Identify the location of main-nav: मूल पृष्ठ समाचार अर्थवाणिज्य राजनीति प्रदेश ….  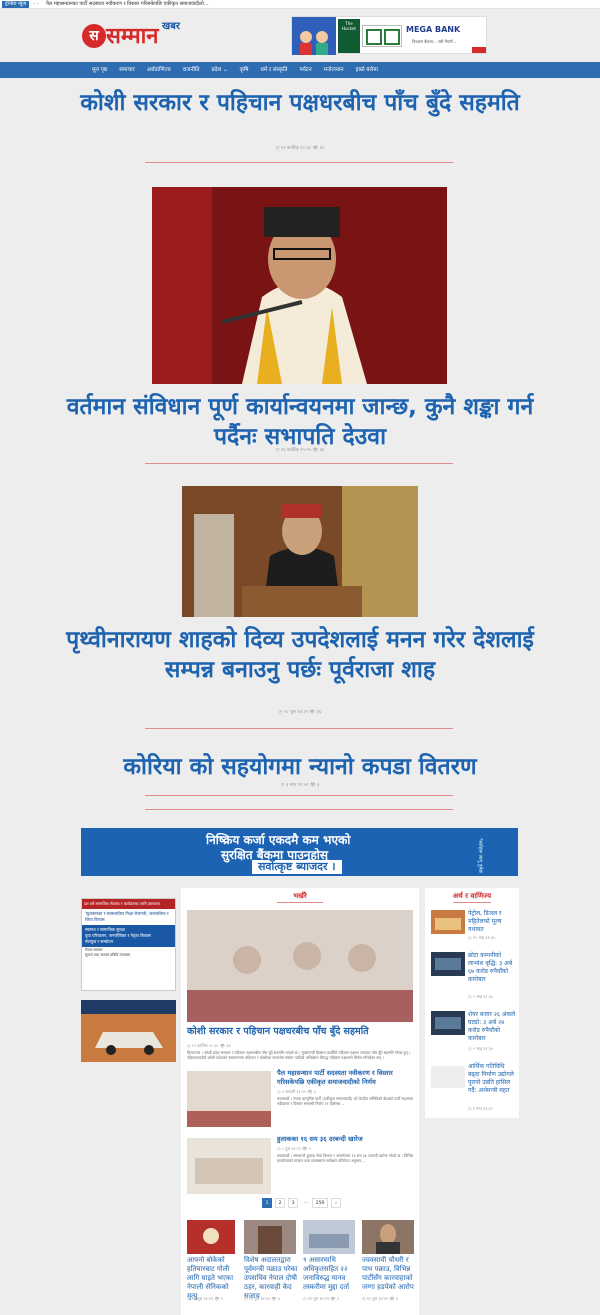
(300, 70).